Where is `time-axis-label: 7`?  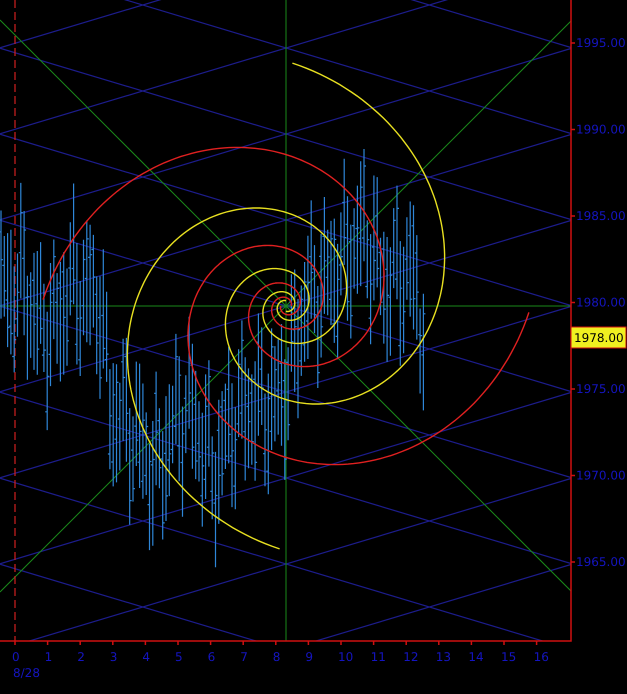
time-axis-label: 7 is located at coordinates (244, 657).